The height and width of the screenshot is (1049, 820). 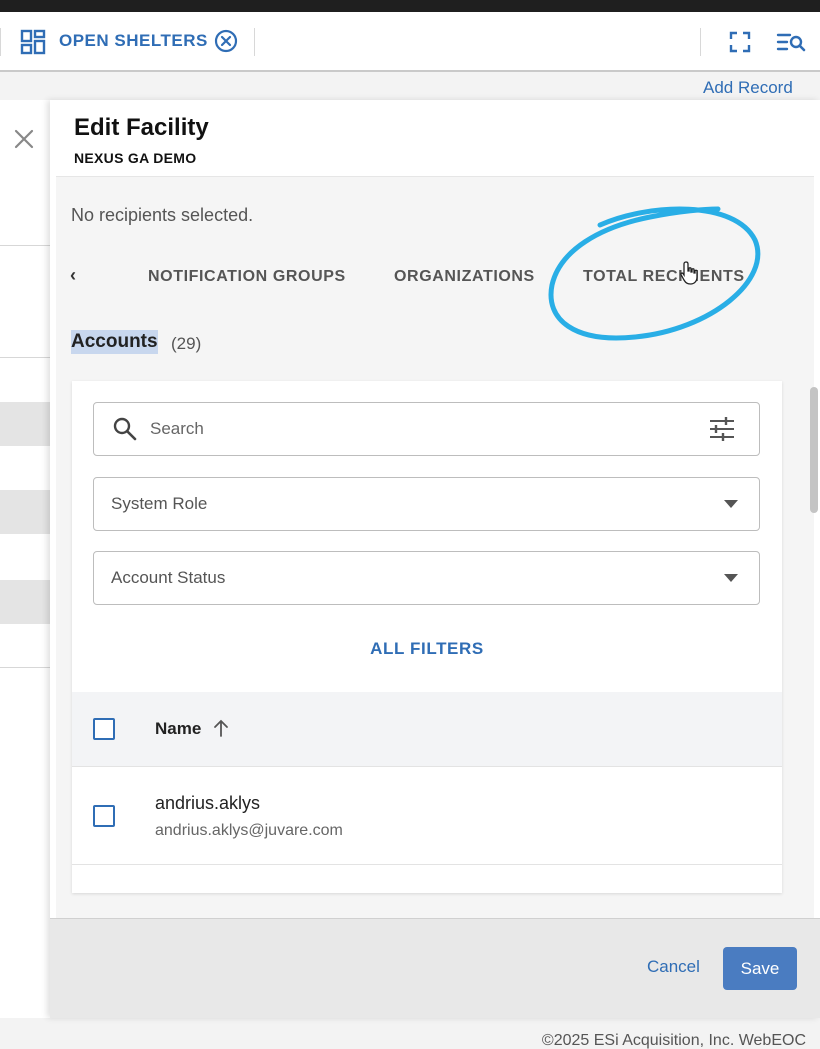 What do you see at coordinates (221, 728) in the screenshot?
I see `sort-ascending-icon` at bounding box center [221, 728].